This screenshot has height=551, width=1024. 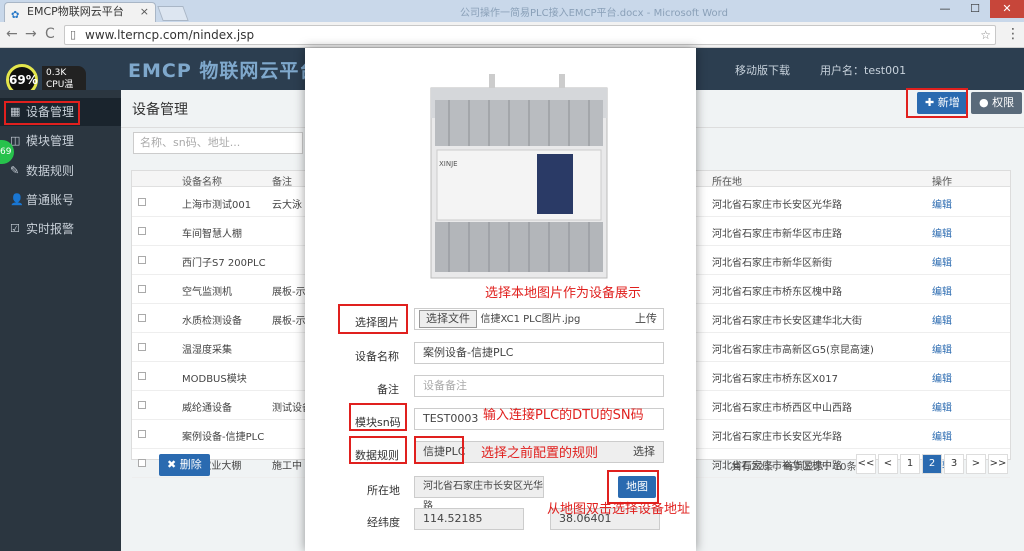 What do you see at coordinates (644, 452) in the screenshot?
I see `rule-select-button: 选择` at bounding box center [644, 452].